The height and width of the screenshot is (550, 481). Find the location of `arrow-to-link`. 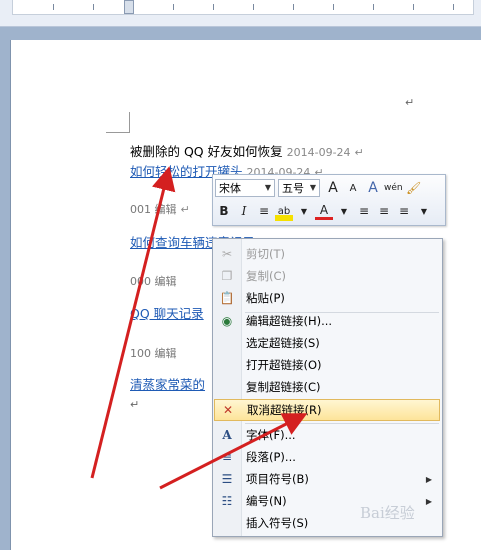

arrow-to-link is located at coordinates (133, 322).